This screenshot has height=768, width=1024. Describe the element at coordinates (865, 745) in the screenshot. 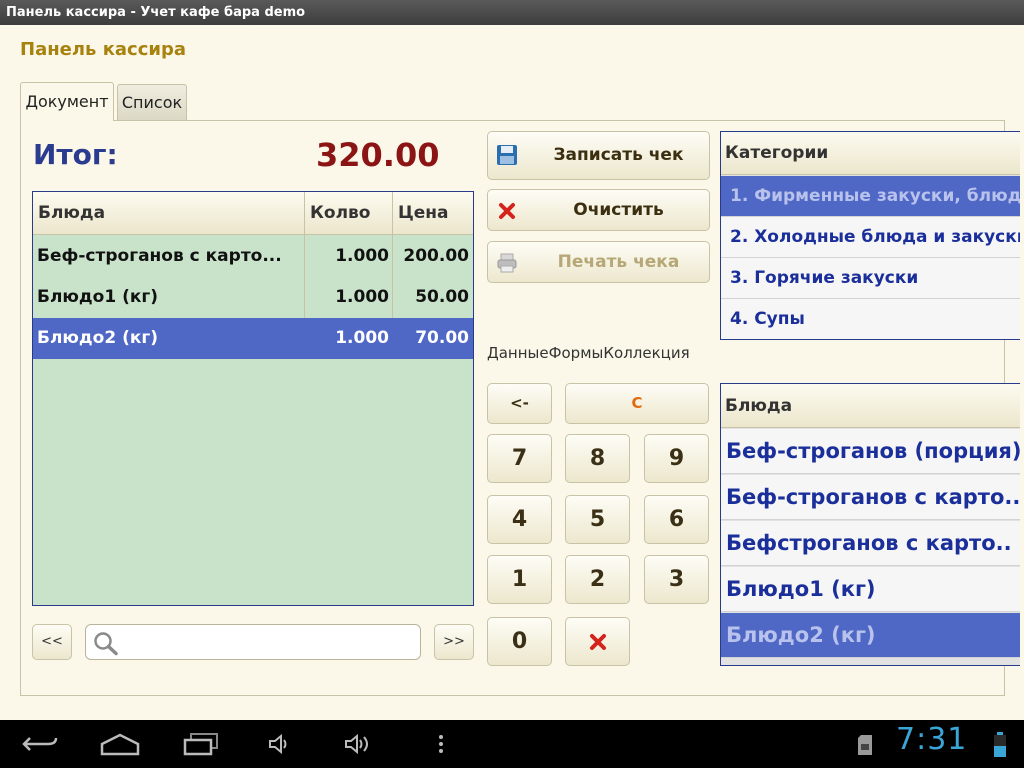

I see `sd-card-icon` at that location.